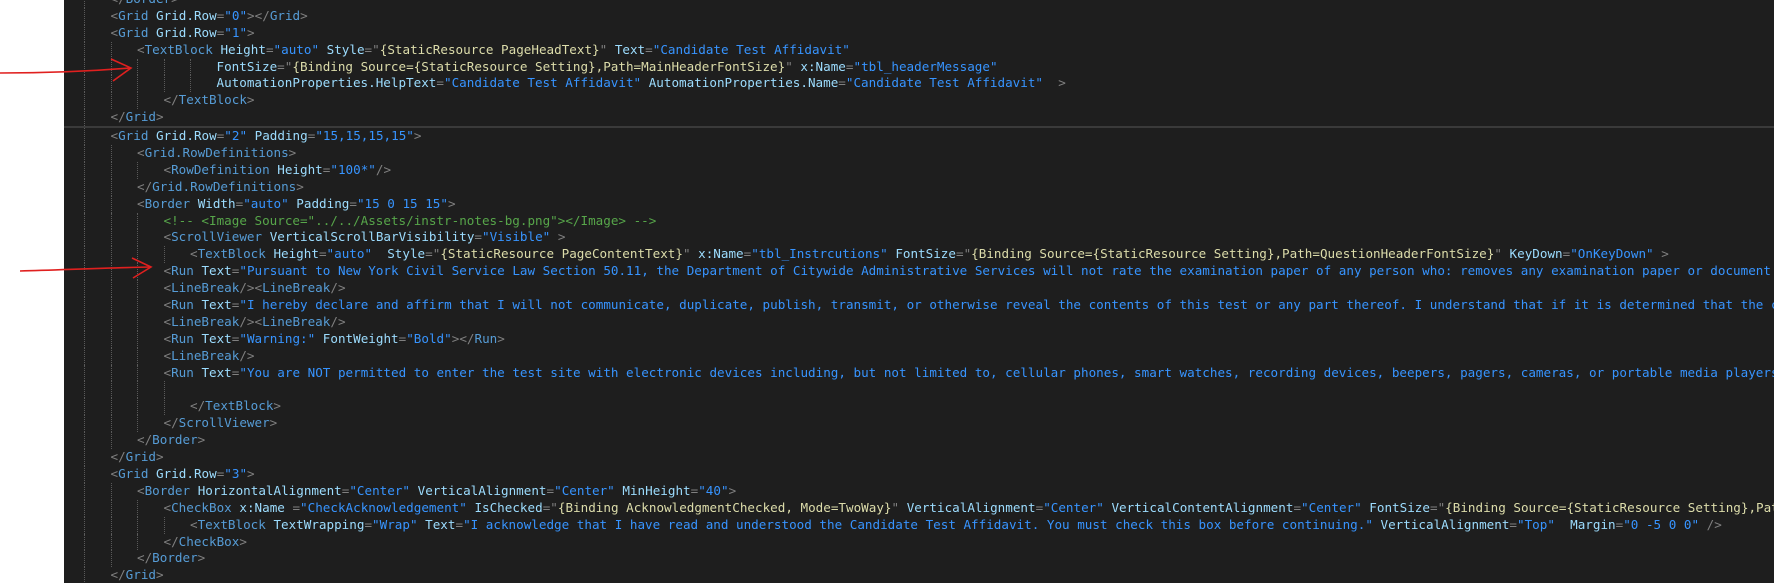  I want to click on code-line, so click(919, 390).